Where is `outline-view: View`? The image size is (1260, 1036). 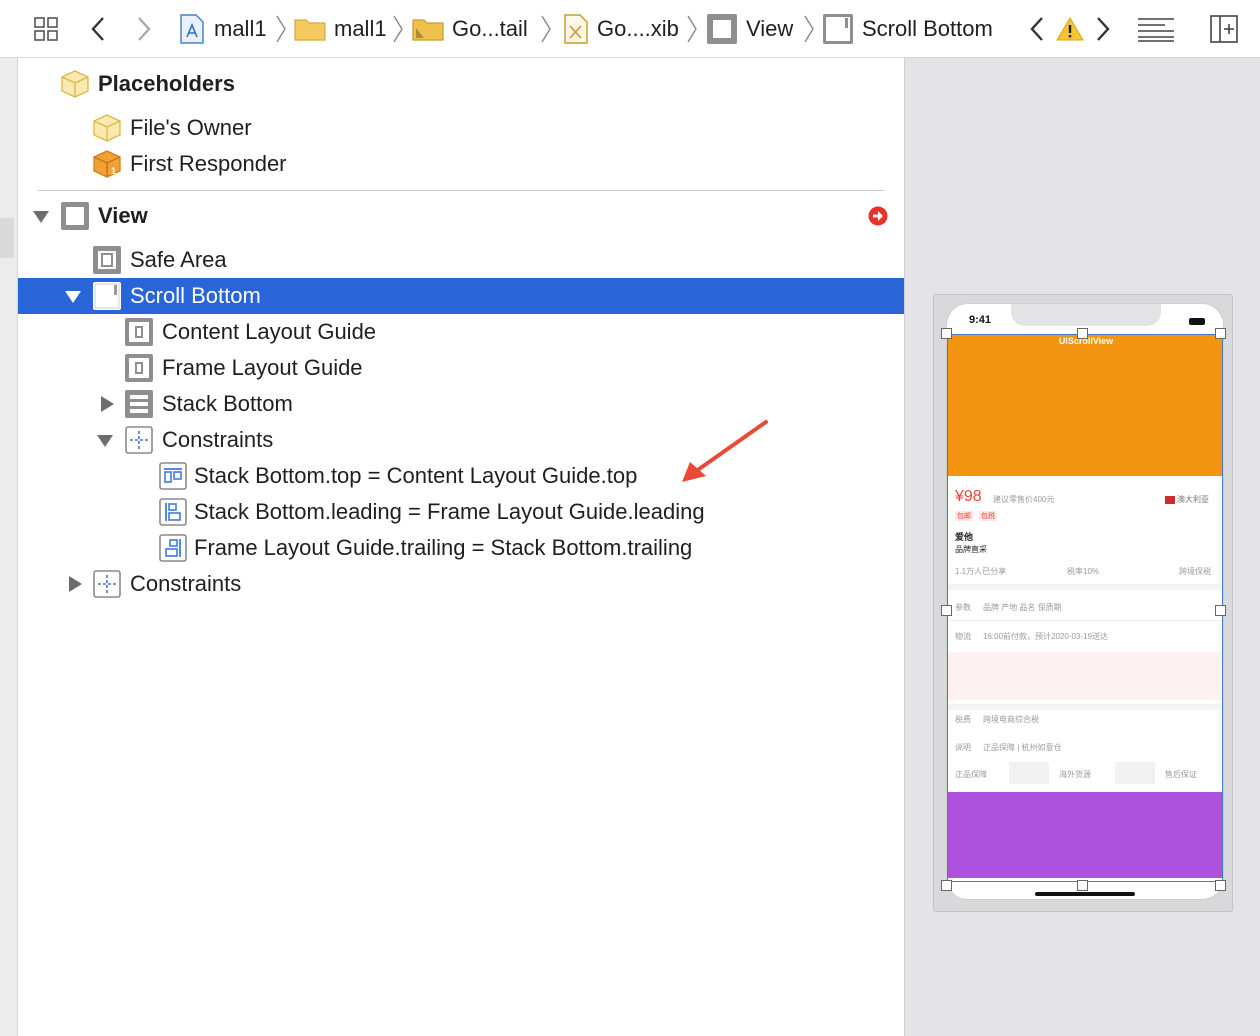
outline-view: View is located at coordinates (461, 216).